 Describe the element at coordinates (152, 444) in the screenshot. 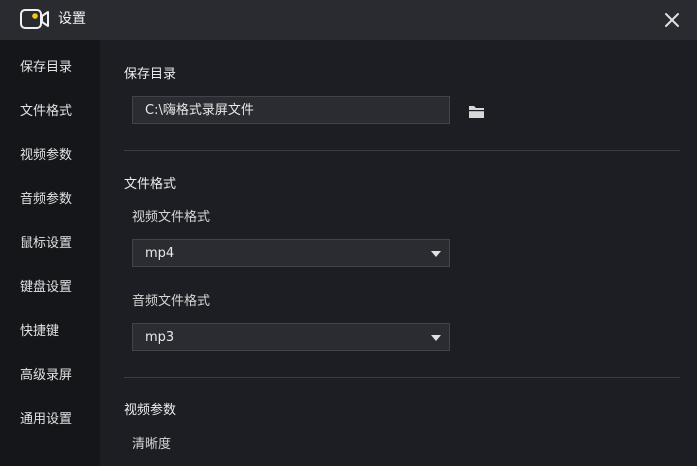

I see `clarity-label: 清晰度` at that location.